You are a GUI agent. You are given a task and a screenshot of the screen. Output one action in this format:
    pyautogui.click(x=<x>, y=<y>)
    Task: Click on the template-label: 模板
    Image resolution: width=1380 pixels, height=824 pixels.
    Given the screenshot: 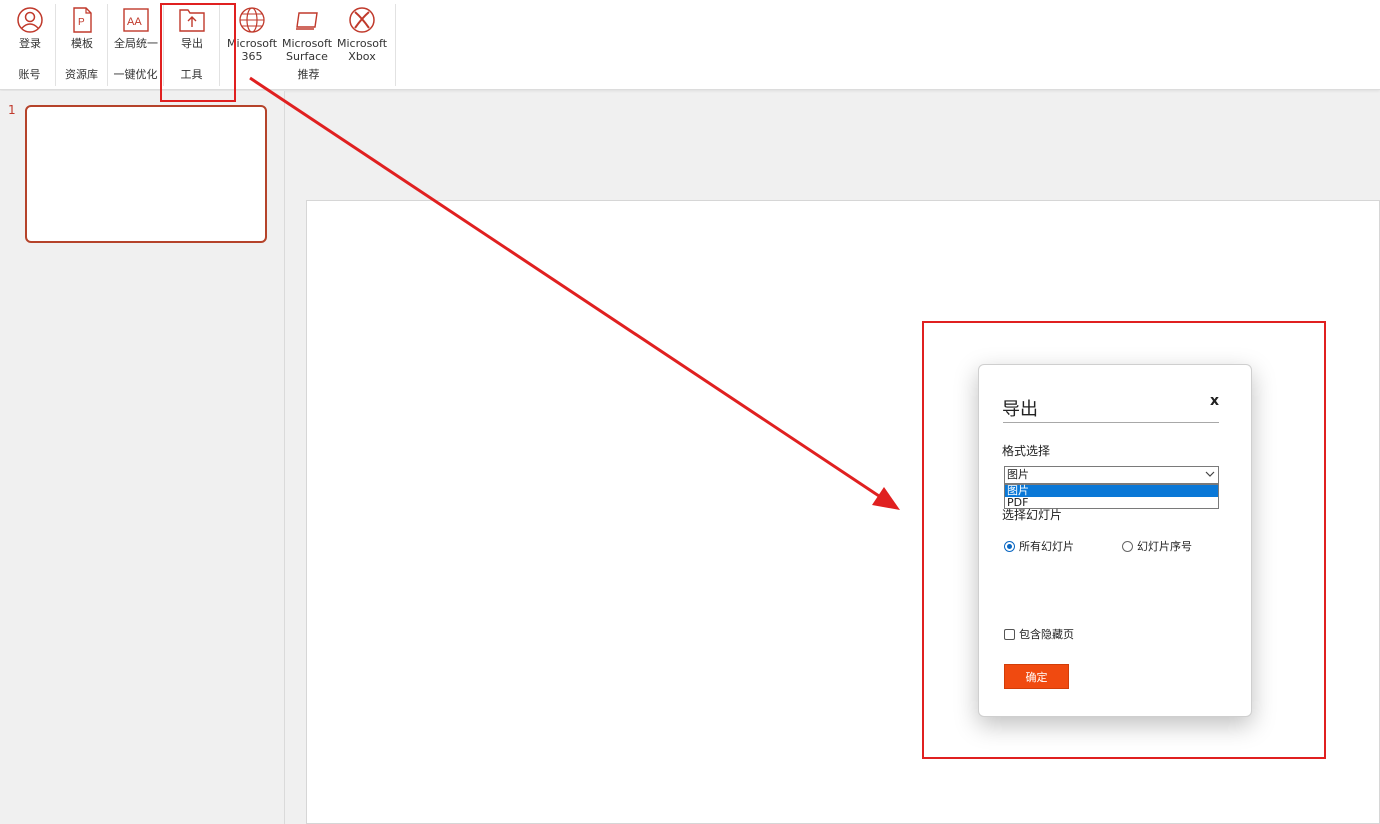 What is the action you would take?
    pyautogui.click(x=82, y=43)
    